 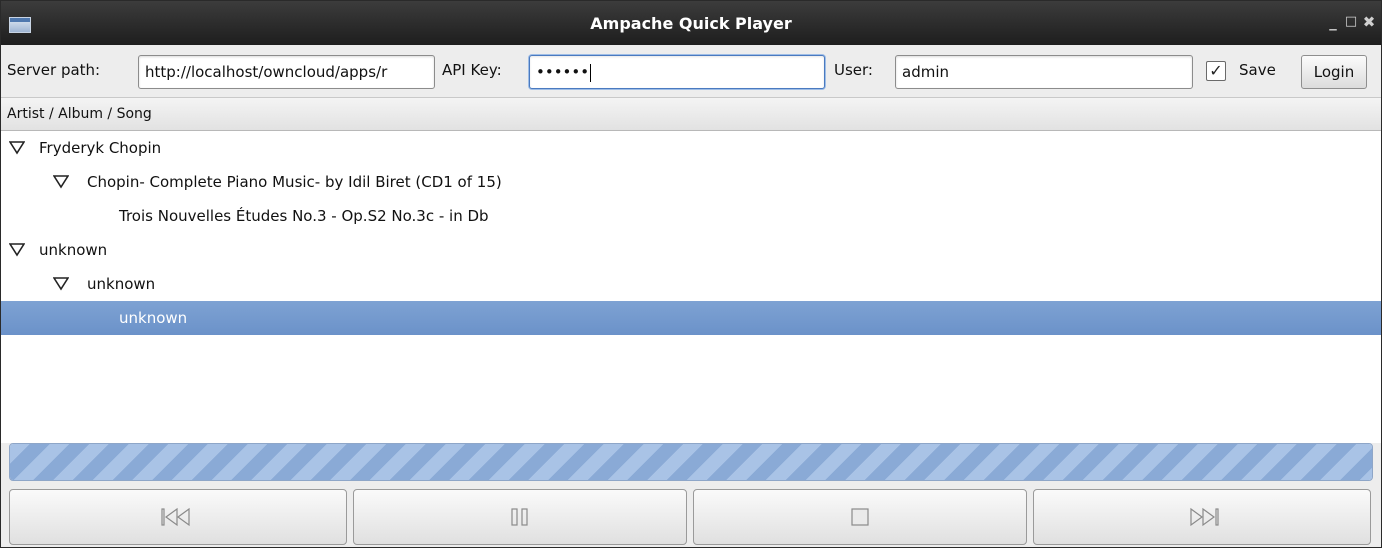 I want to click on close-icon: ✖, so click(x=1369, y=22).